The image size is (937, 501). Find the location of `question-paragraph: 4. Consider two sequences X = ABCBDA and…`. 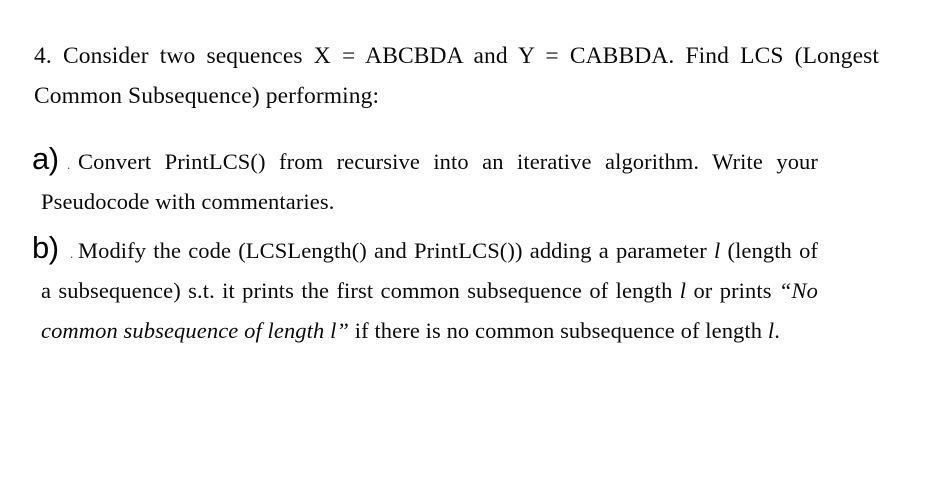

question-paragraph: 4. Consider two sequences X = ABCBDA and… is located at coordinates (456, 76).